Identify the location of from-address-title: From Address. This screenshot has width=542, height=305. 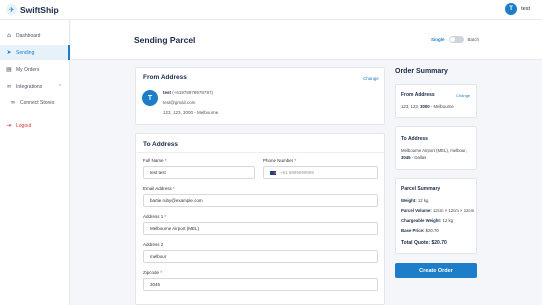
(165, 77).